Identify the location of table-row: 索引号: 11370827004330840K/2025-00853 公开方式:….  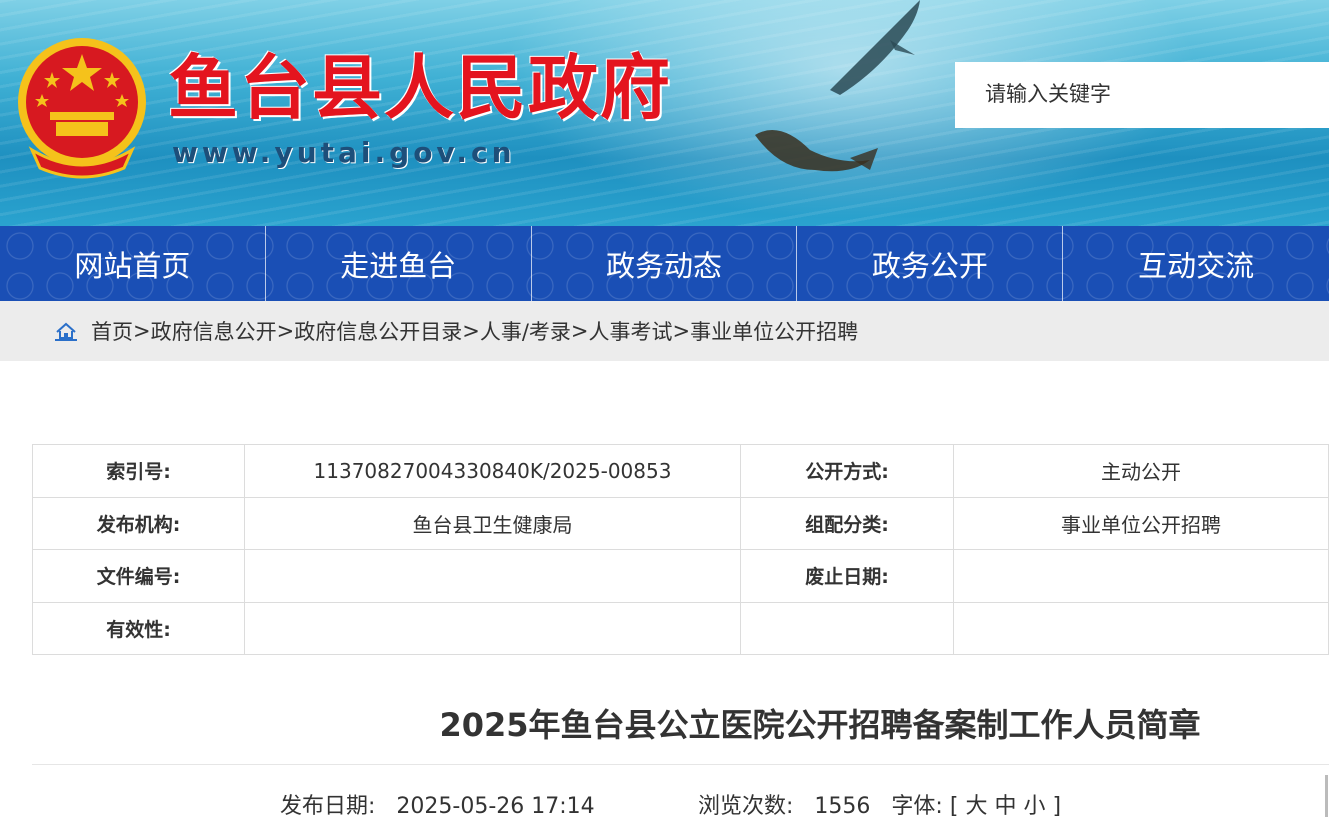
(680, 471).